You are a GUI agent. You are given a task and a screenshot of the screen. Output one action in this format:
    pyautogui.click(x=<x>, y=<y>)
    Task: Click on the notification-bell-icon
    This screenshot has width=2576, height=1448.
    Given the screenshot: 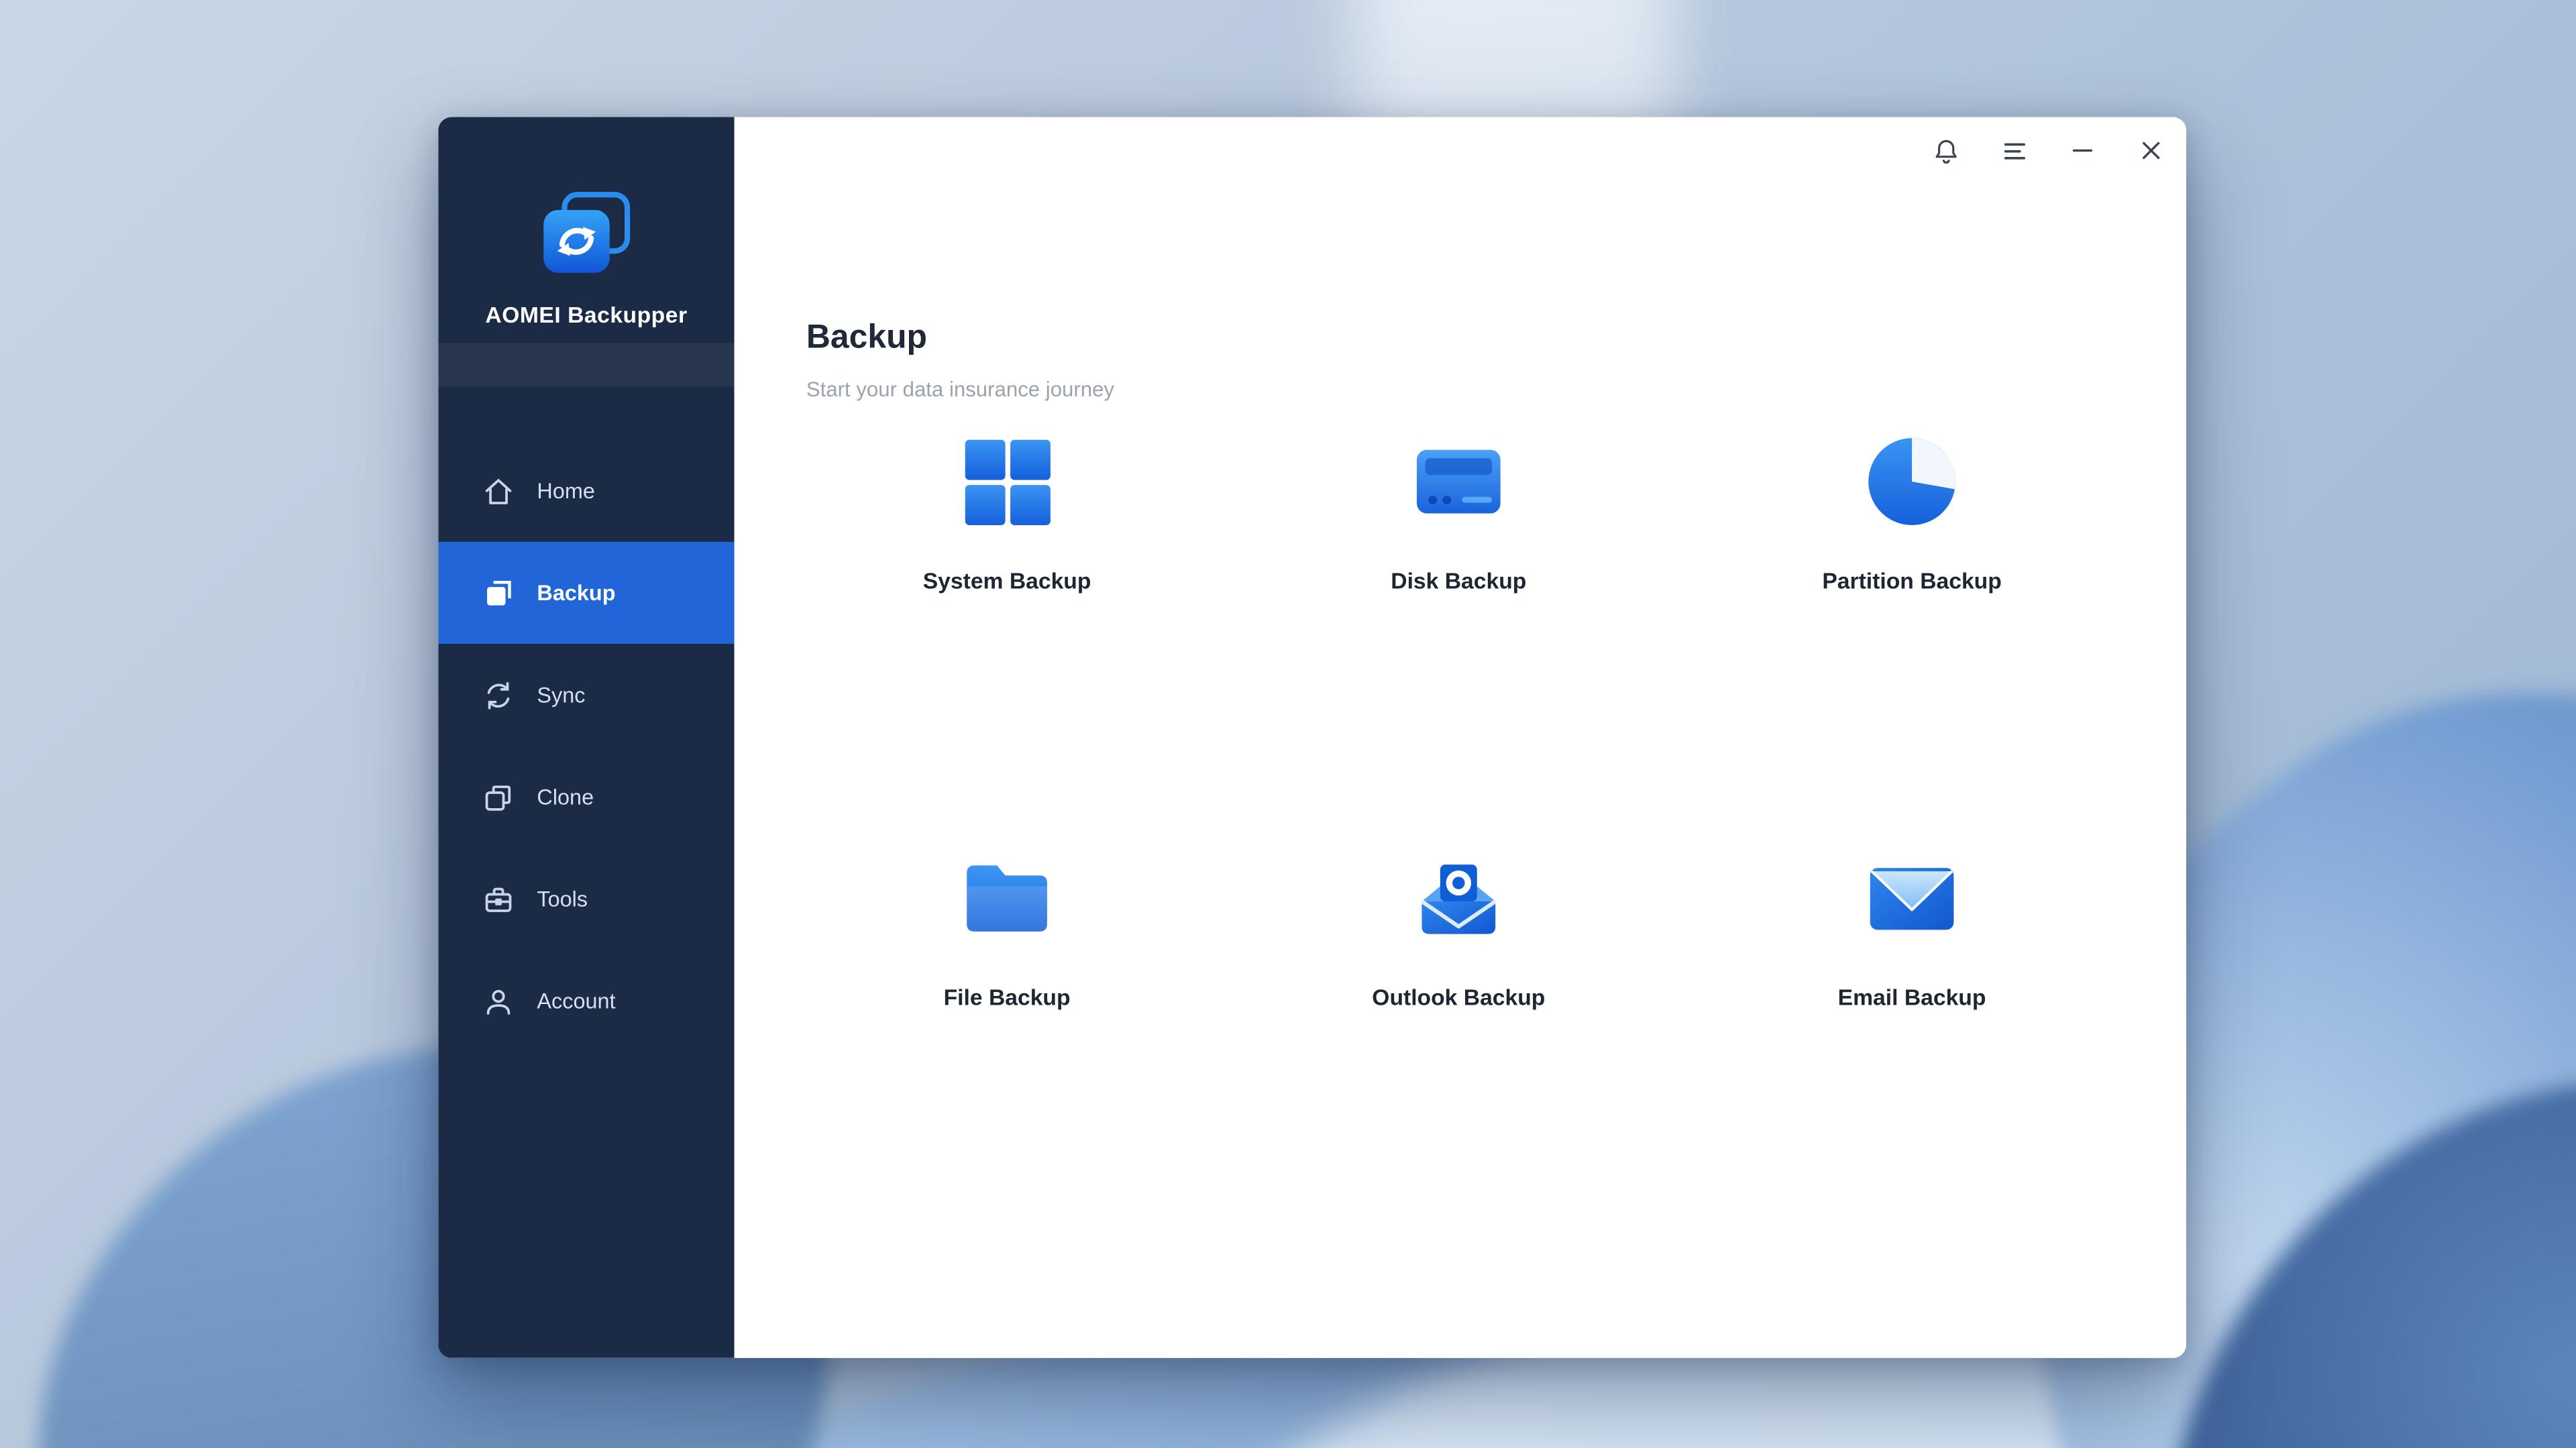 What is the action you would take?
    pyautogui.click(x=1945, y=150)
    